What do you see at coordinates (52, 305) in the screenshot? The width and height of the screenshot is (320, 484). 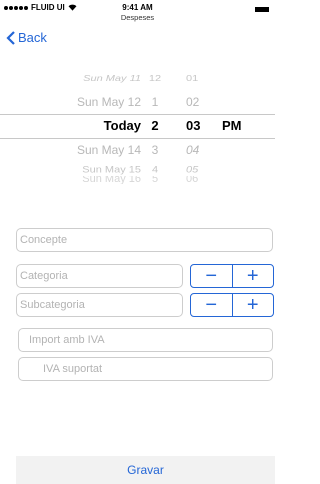 I see `subcategoria-placeholder: Subcategoria` at bounding box center [52, 305].